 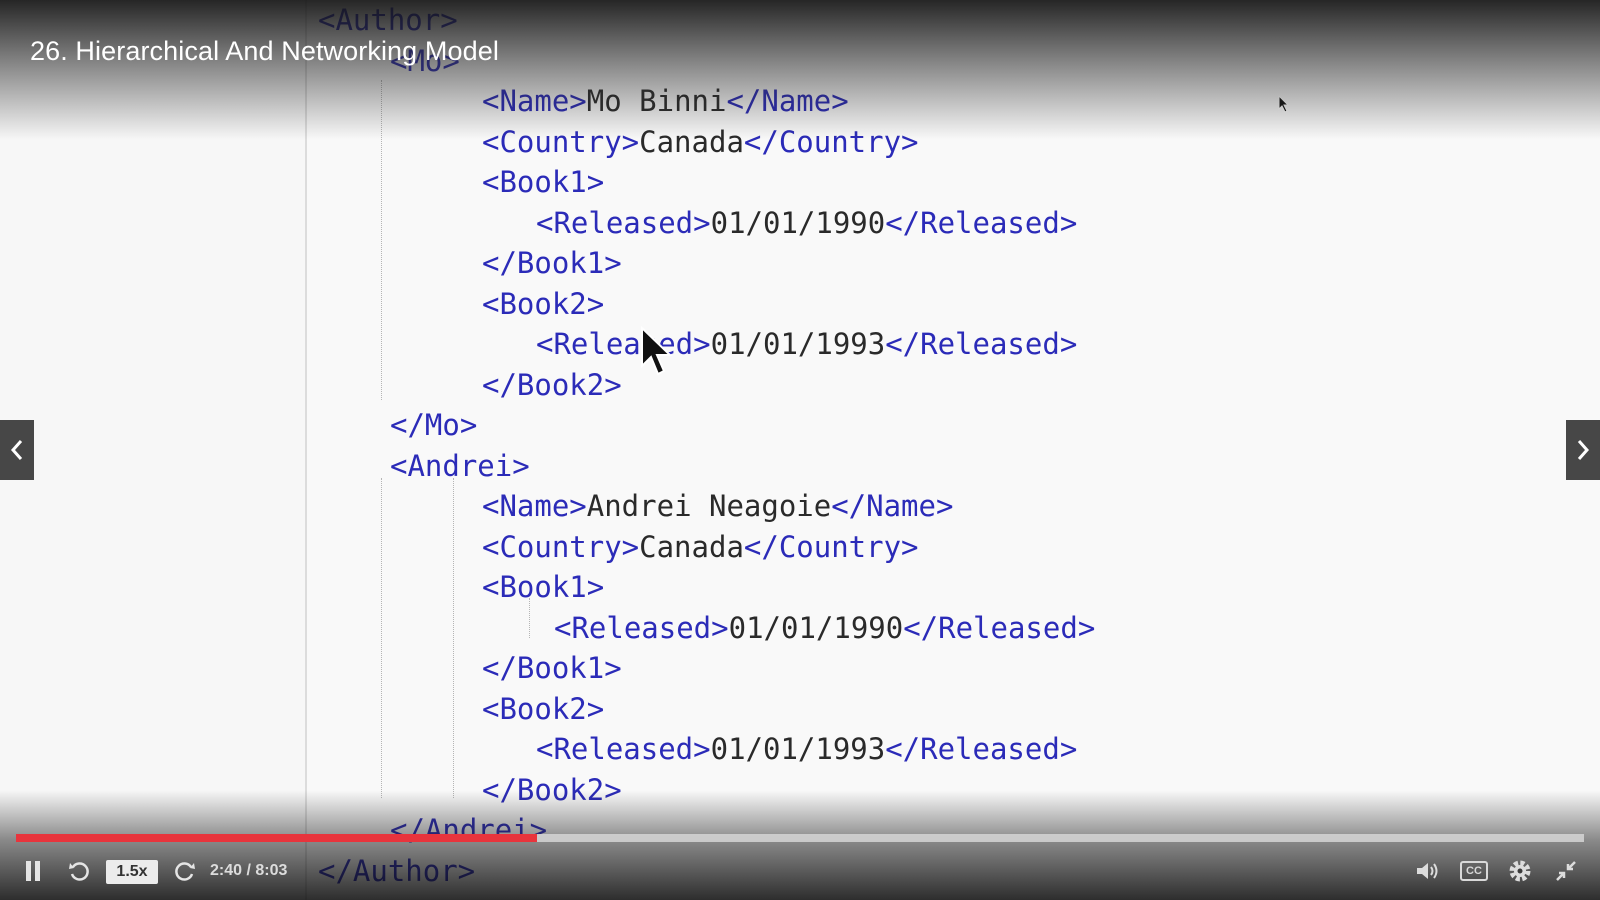 I want to click on progress-fill, so click(x=276, y=838).